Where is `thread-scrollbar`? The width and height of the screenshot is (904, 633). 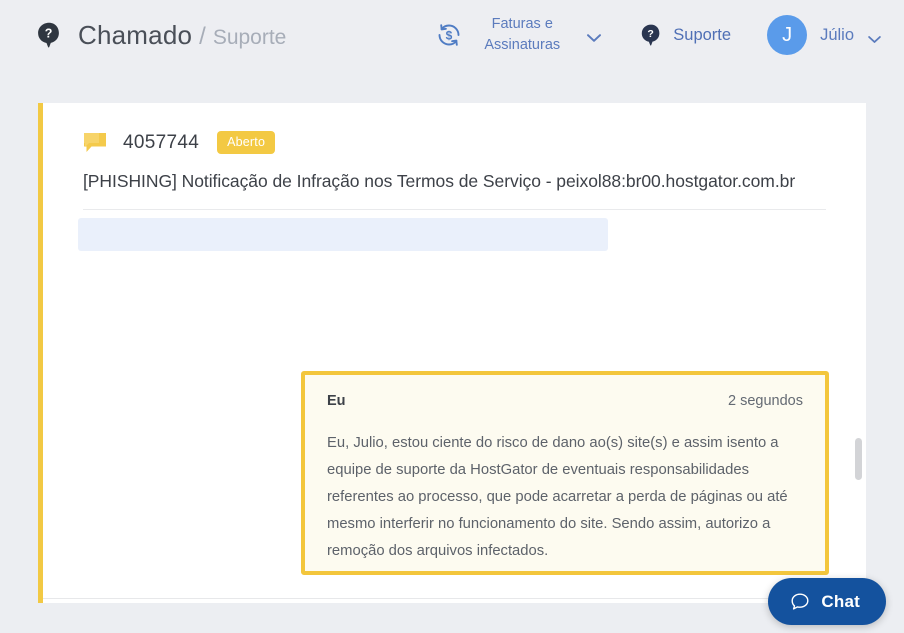 thread-scrollbar is located at coordinates (858, 403).